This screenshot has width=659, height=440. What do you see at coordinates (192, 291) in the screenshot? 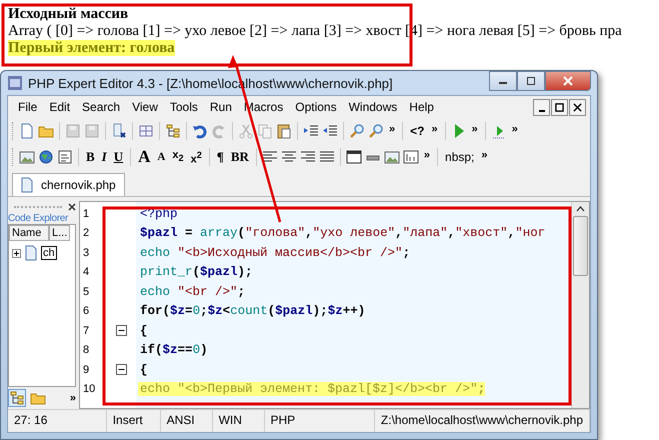
I see `code-line: echo "<br />";` at bounding box center [192, 291].